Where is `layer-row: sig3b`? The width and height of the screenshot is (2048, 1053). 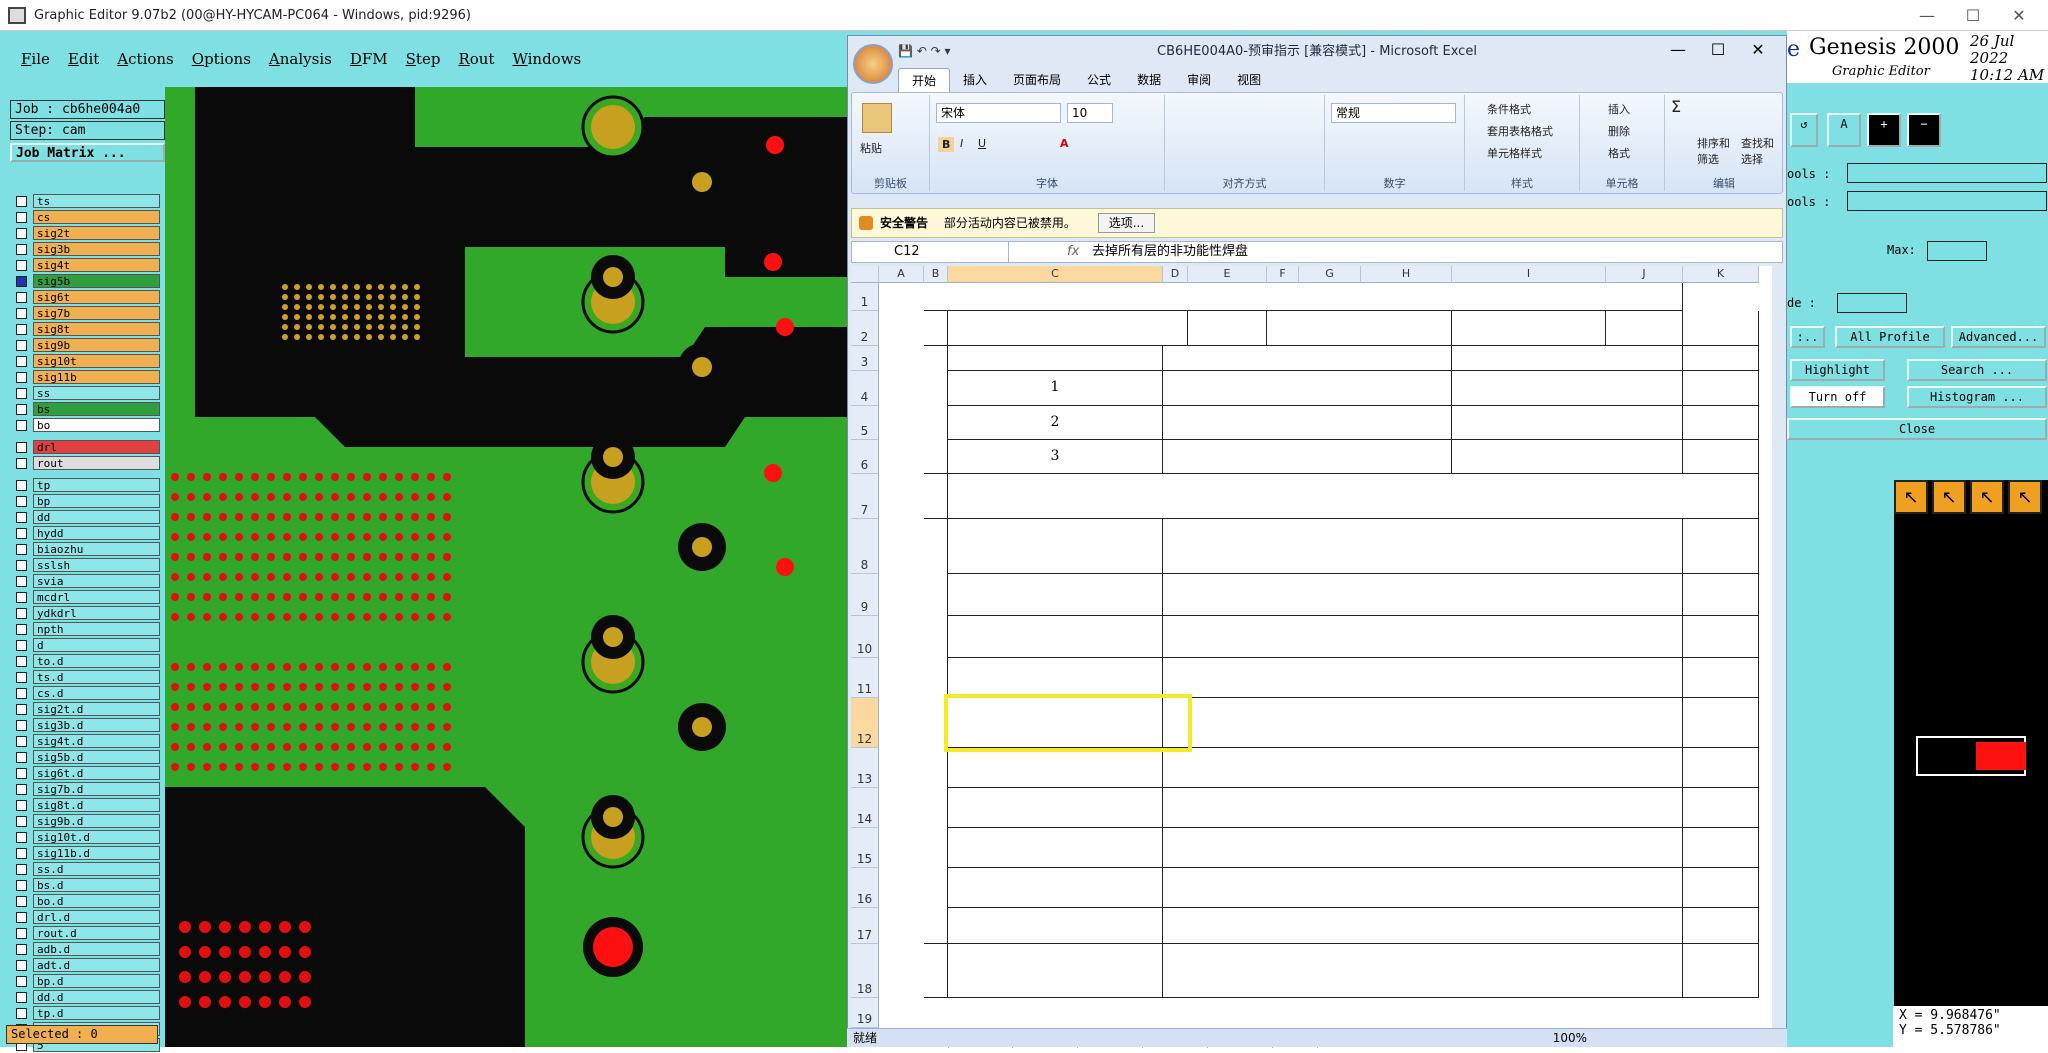 layer-row: sig3b is located at coordinates (86, 249).